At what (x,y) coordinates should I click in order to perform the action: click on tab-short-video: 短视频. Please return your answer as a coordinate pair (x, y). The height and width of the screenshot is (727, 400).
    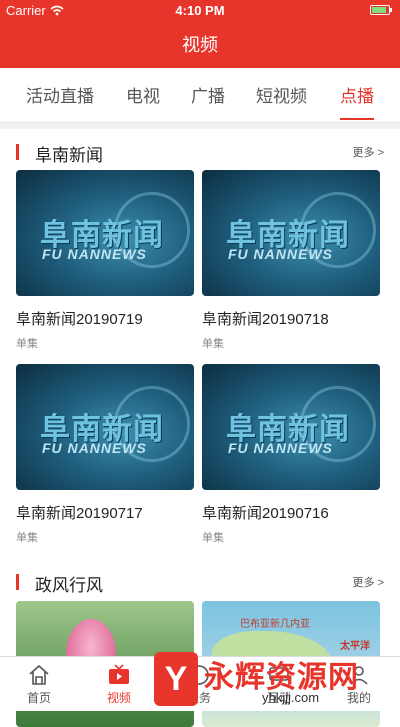
    Looking at the image, I should click on (281, 95).